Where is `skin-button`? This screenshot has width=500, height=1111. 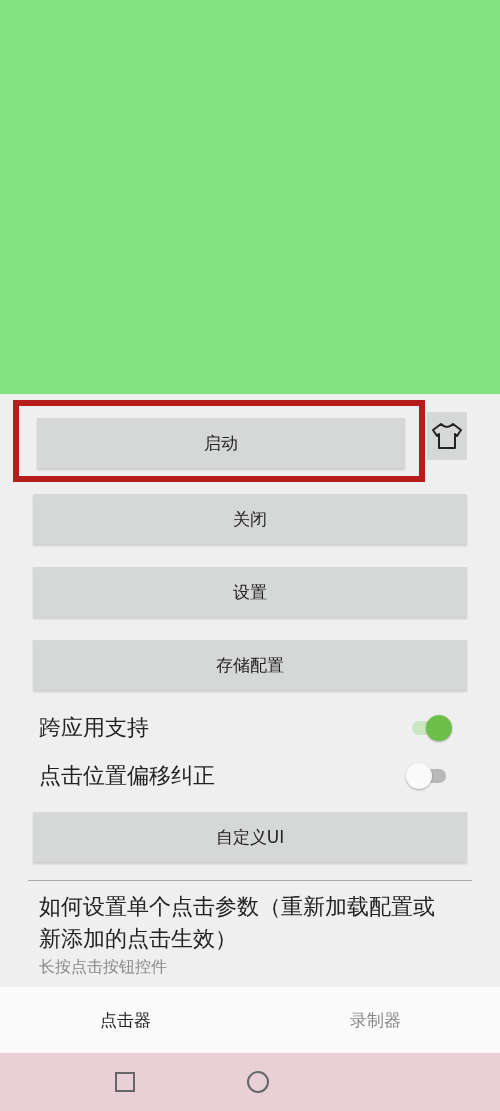 skin-button is located at coordinates (447, 436).